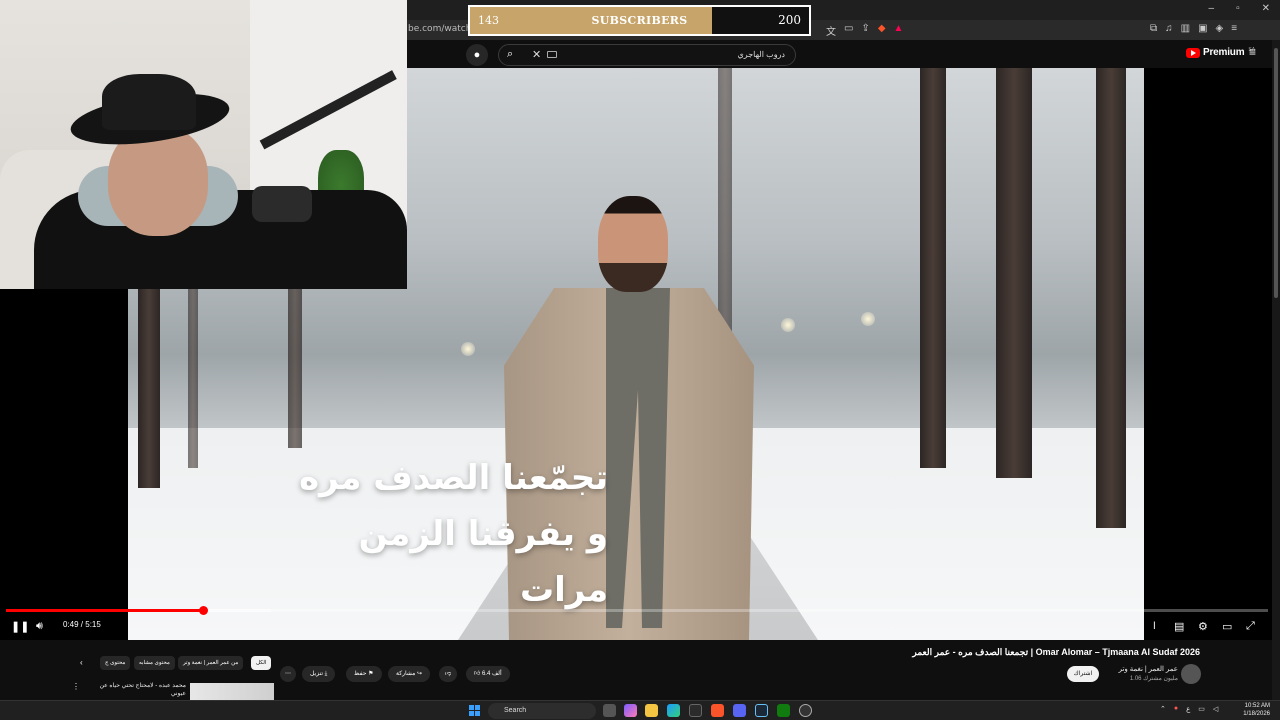 The image size is (1280, 720). I want to click on like-button: 👍︎ 6.4 ألف, so click(488, 674).